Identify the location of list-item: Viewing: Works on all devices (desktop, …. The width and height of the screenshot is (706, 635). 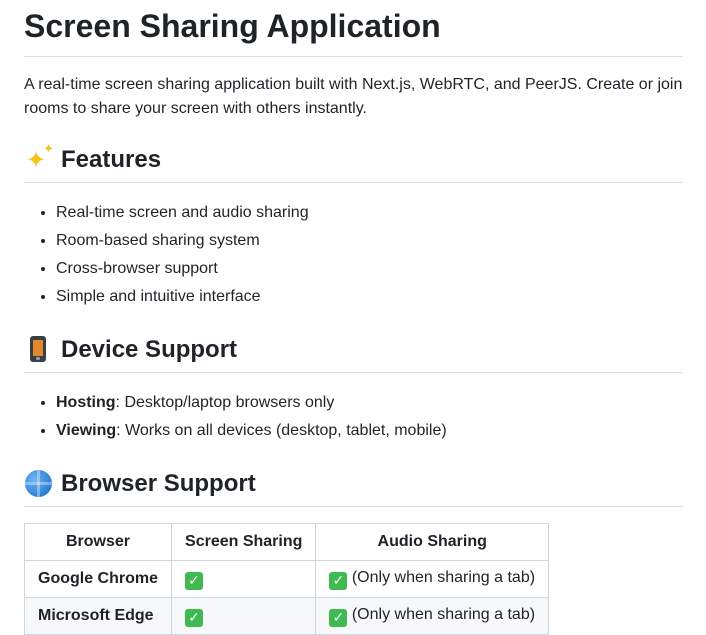
(369, 431).